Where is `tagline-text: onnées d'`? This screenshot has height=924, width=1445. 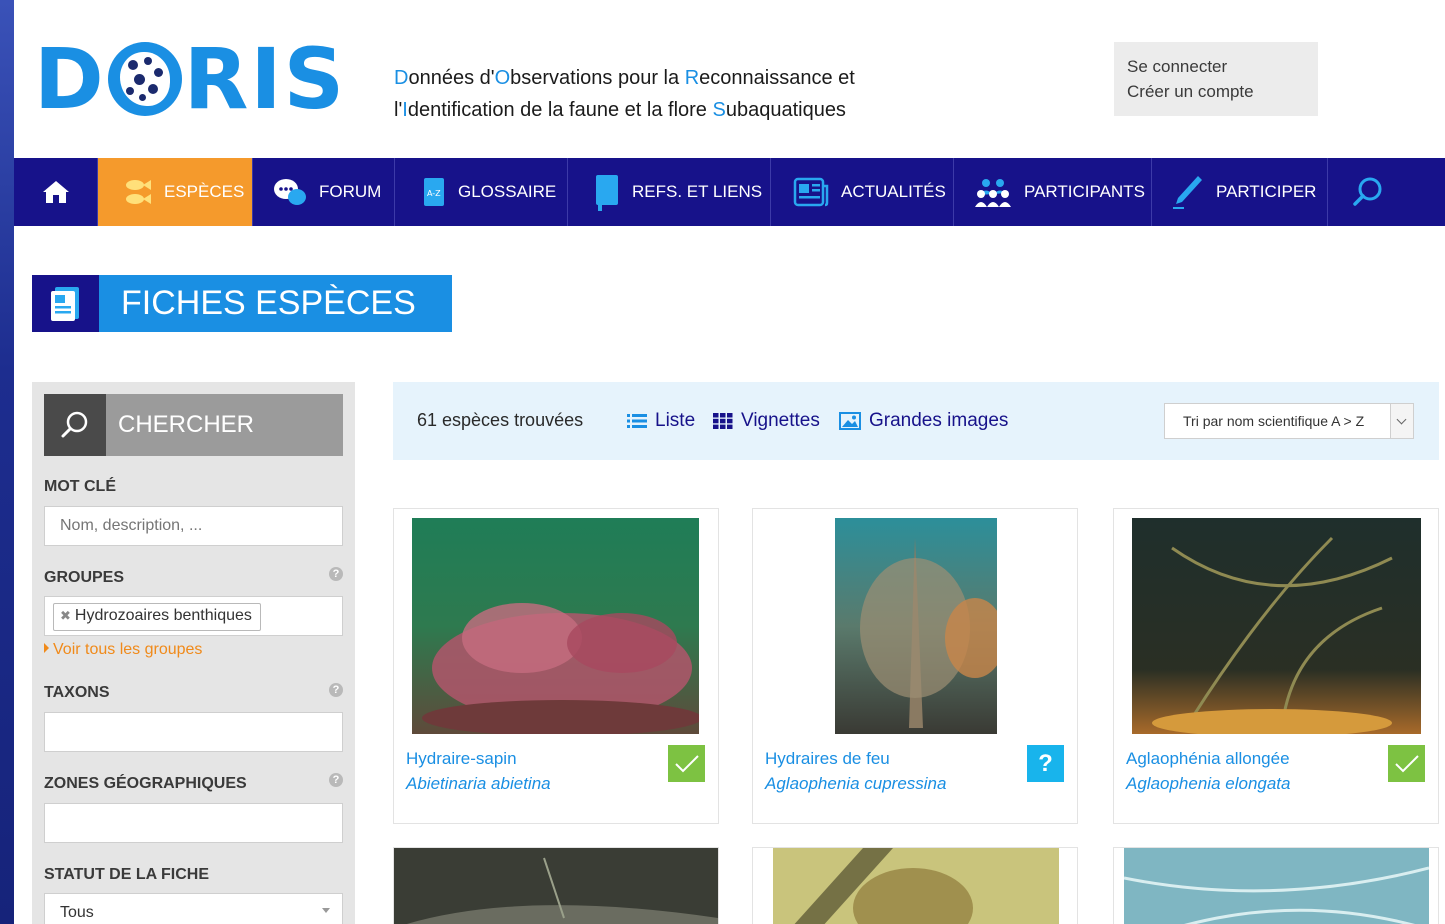 tagline-text: onnées d' is located at coordinates (451, 78).